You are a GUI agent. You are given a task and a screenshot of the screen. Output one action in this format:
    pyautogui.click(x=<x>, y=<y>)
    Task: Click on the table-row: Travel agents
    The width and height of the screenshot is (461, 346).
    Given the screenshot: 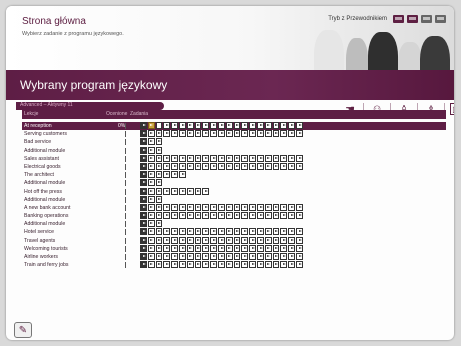 What is the action you would take?
    pyautogui.click(x=234, y=240)
    